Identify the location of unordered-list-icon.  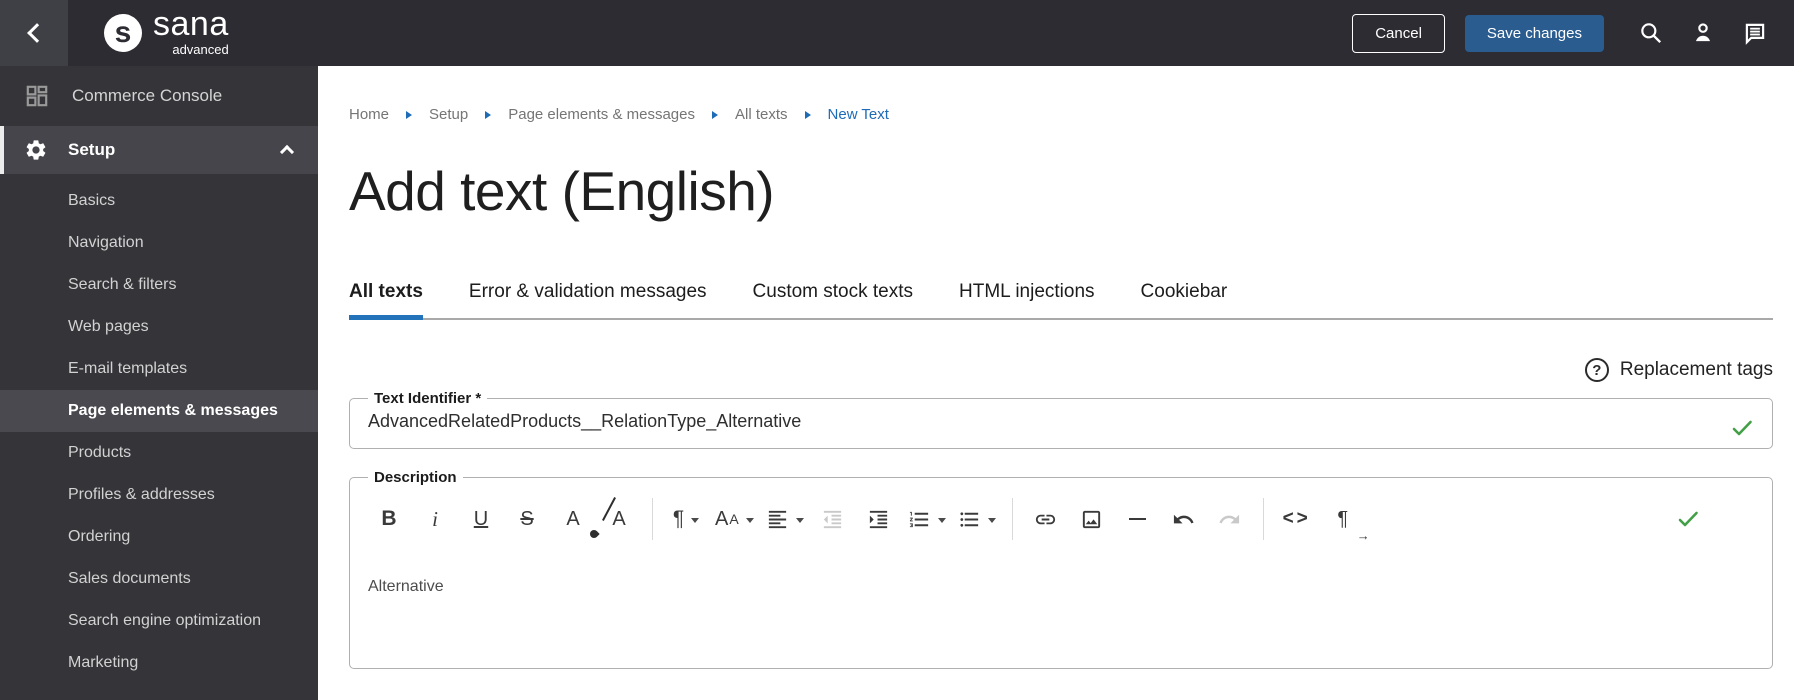
(977, 519).